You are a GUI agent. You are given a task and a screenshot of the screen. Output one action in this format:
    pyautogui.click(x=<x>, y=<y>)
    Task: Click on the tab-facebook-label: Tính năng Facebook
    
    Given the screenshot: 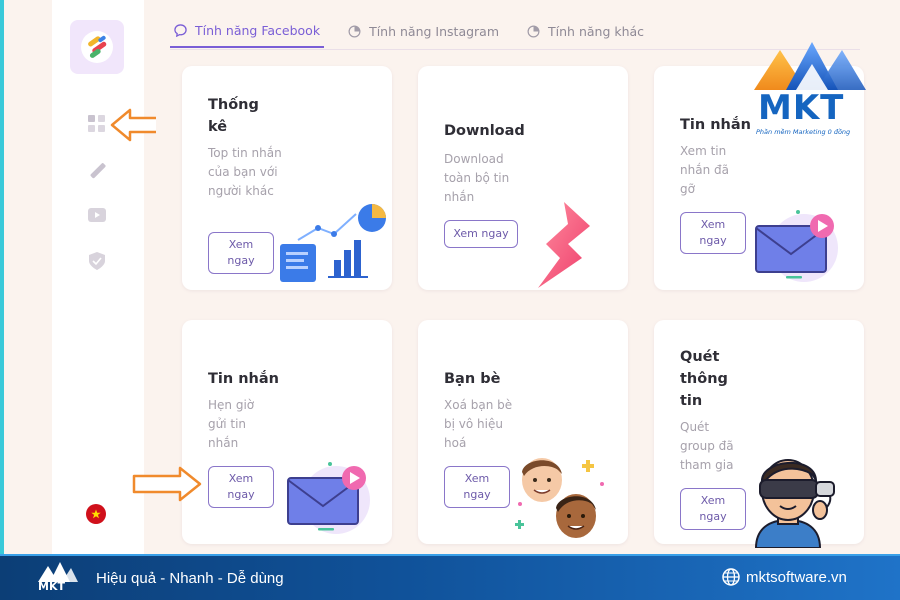 What is the action you would take?
    pyautogui.click(x=258, y=30)
    